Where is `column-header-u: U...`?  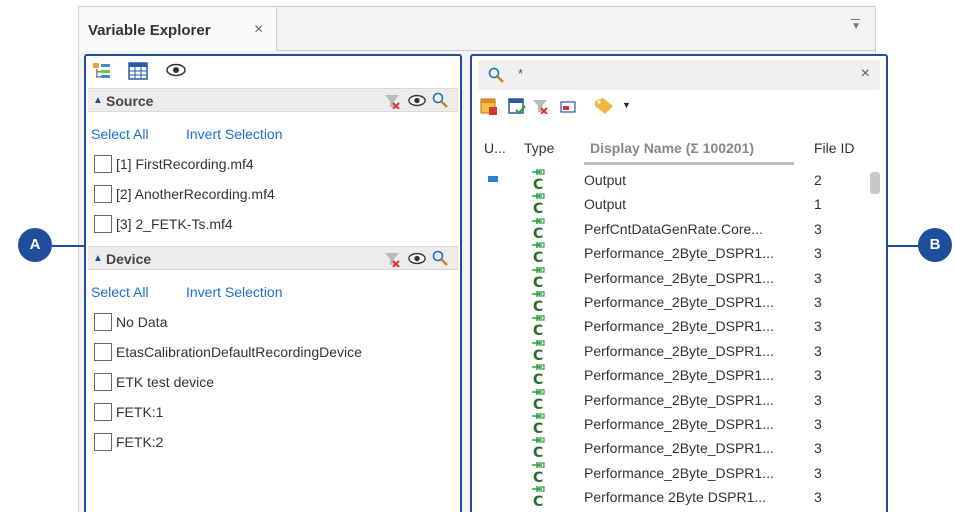
column-header-u: U... is located at coordinates (495, 148).